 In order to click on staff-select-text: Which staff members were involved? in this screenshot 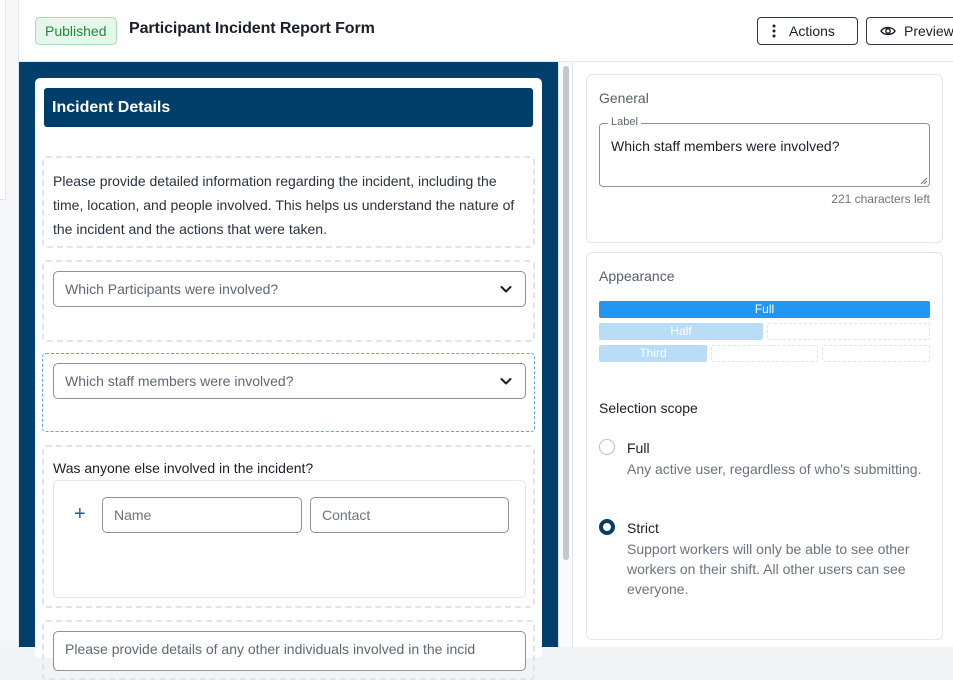, I will do `click(179, 381)`.